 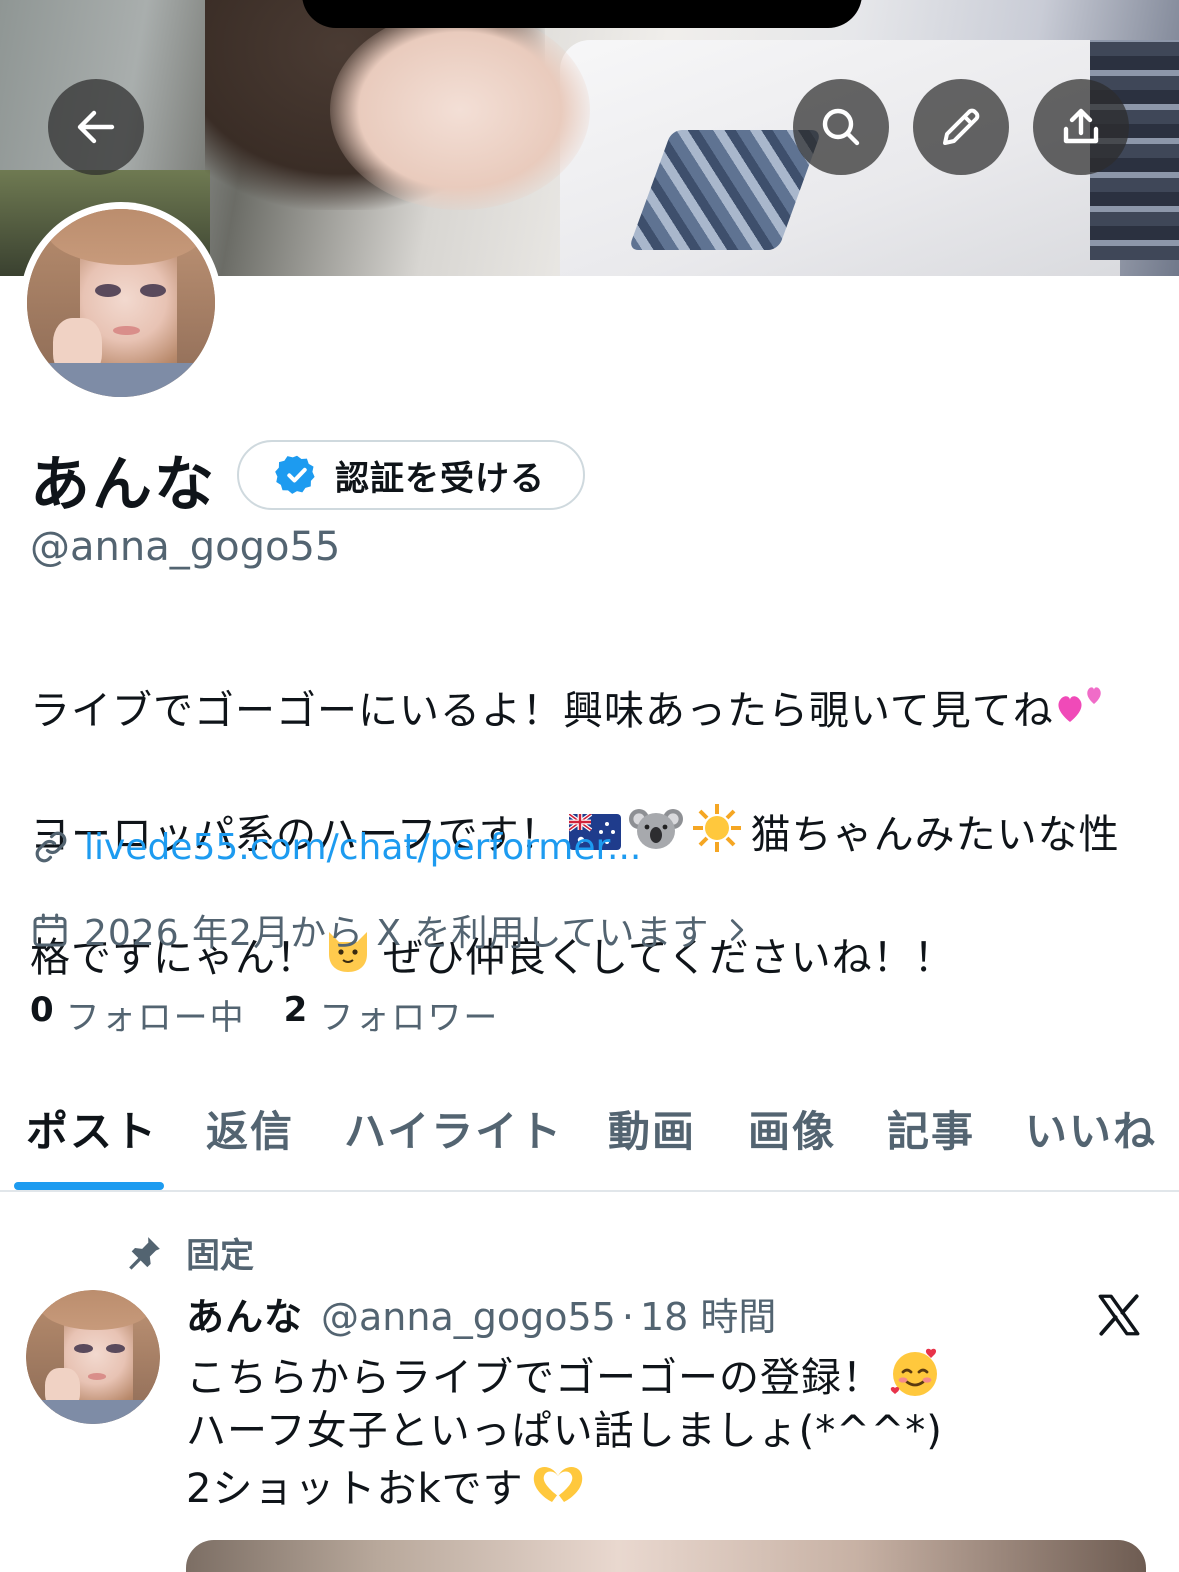 What do you see at coordinates (295, 1010) in the screenshot?
I see `followers-count: 2` at bounding box center [295, 1010].